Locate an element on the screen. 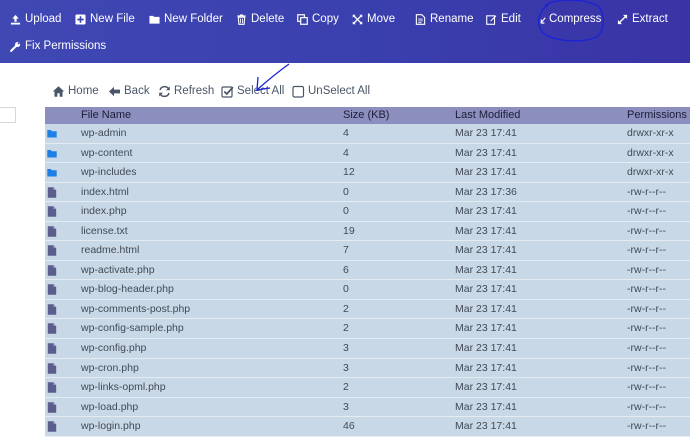 The width and height of the screenshot is (690, 437). file-name-cell: wp-includes is located at coordinates (108, 172).